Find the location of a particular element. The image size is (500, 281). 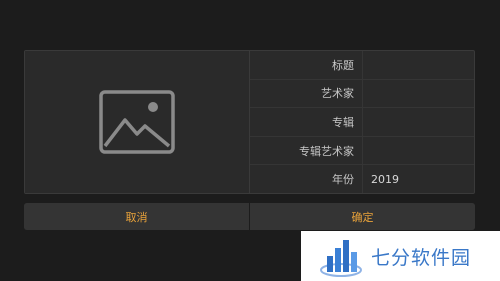

album-artist-label: 专辑艺术家 is located at coordinates (326, 151).